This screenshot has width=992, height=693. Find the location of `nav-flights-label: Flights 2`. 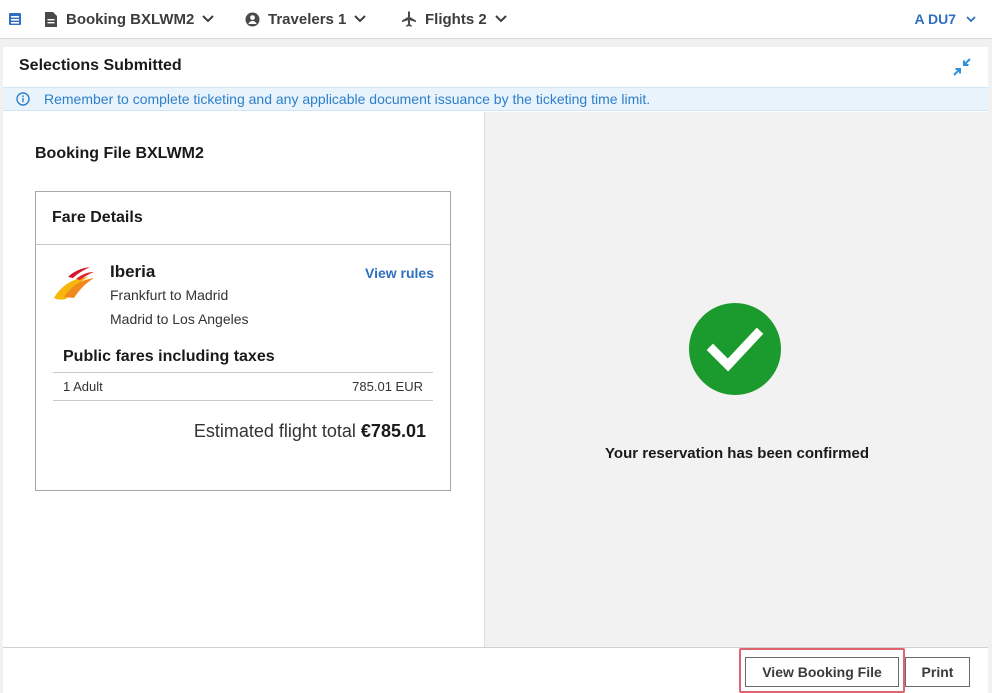

nav-flights-label: Flights 2 is located at coordinates (456, 19).